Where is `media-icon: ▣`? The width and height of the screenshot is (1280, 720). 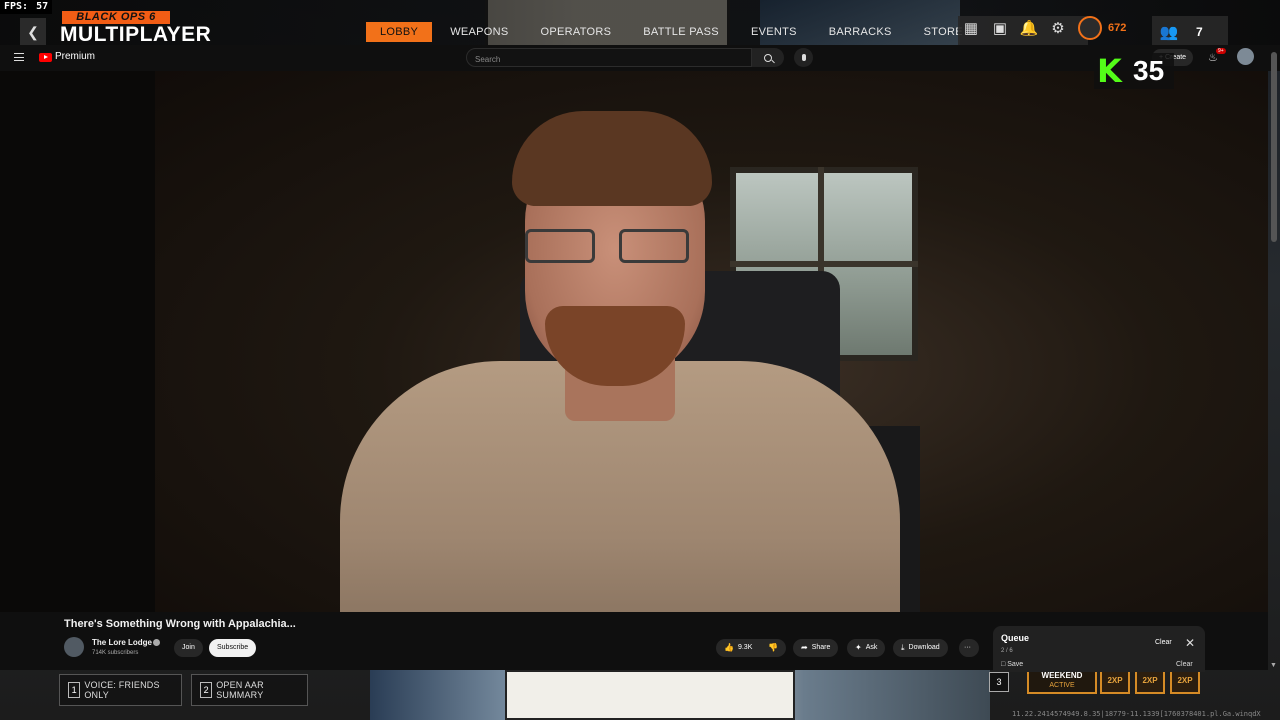 media-icon: ▣ is located at coordinates (1000, 28).